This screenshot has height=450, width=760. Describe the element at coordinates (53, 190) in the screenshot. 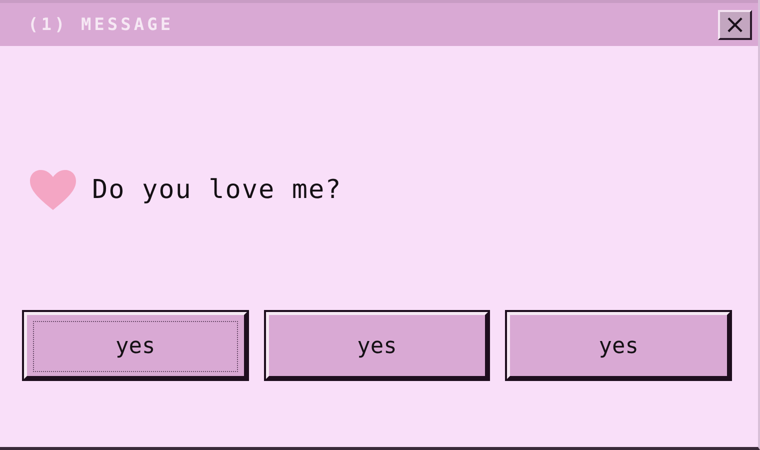

I see `heart-icon` at that location.